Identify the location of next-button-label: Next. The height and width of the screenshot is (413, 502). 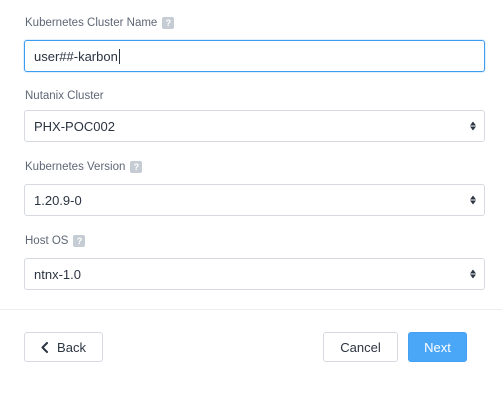
(437, 347).